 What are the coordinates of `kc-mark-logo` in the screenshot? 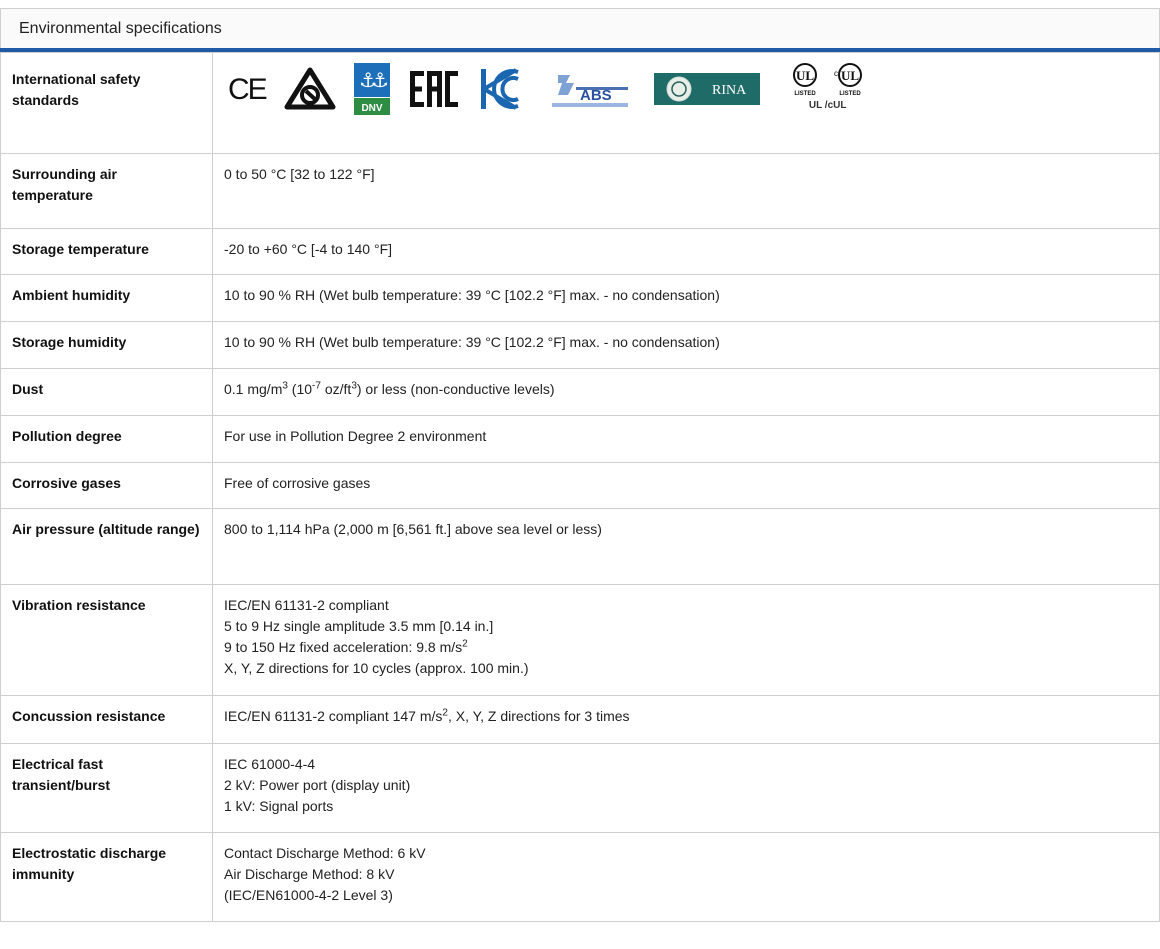 It's located at (500, 89).